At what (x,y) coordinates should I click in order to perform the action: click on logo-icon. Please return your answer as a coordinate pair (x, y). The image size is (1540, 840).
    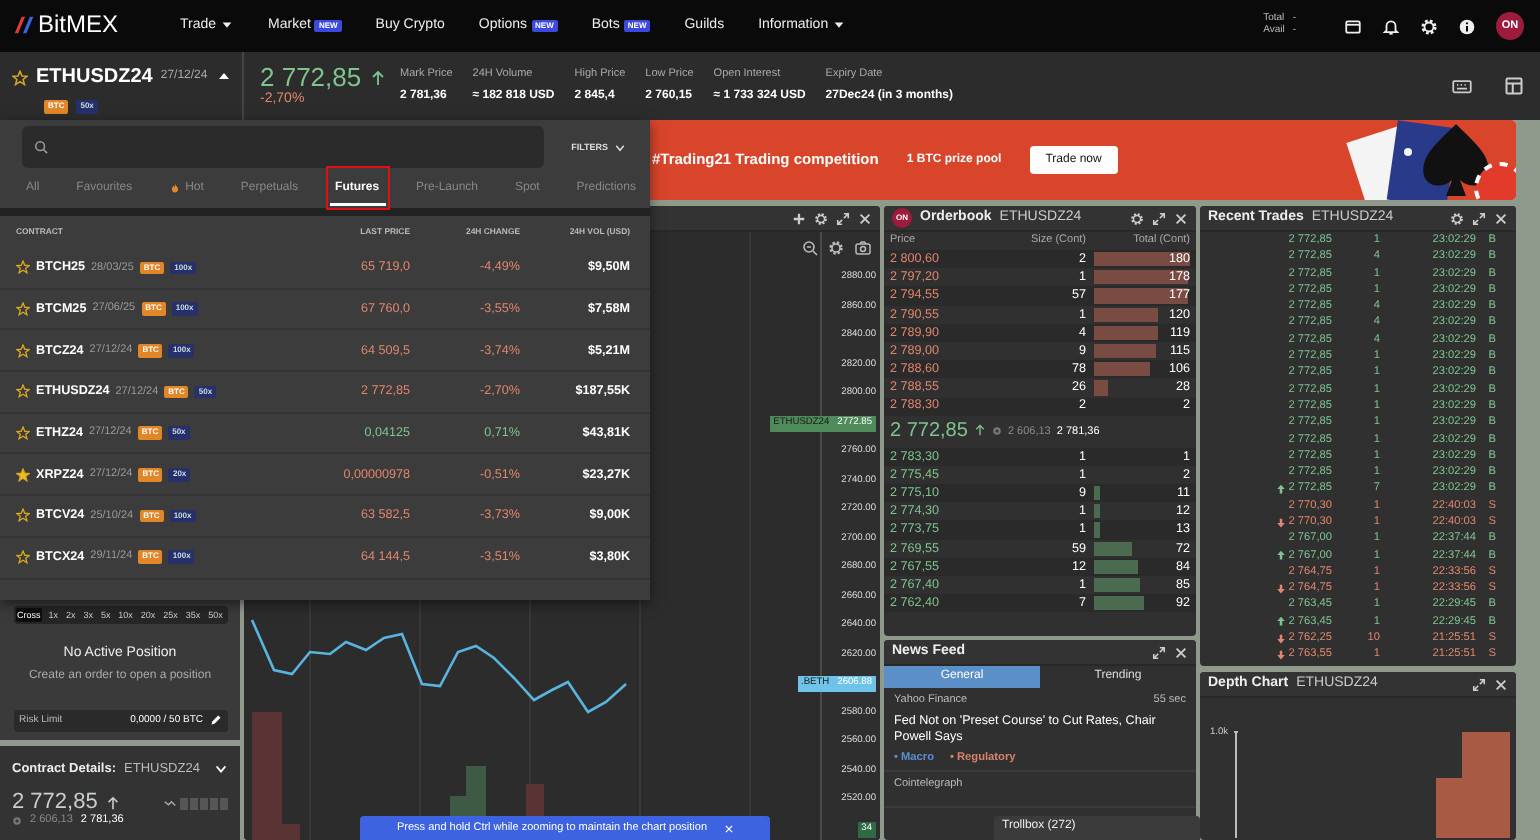
    Looking at the image, I should click on (23, 25).